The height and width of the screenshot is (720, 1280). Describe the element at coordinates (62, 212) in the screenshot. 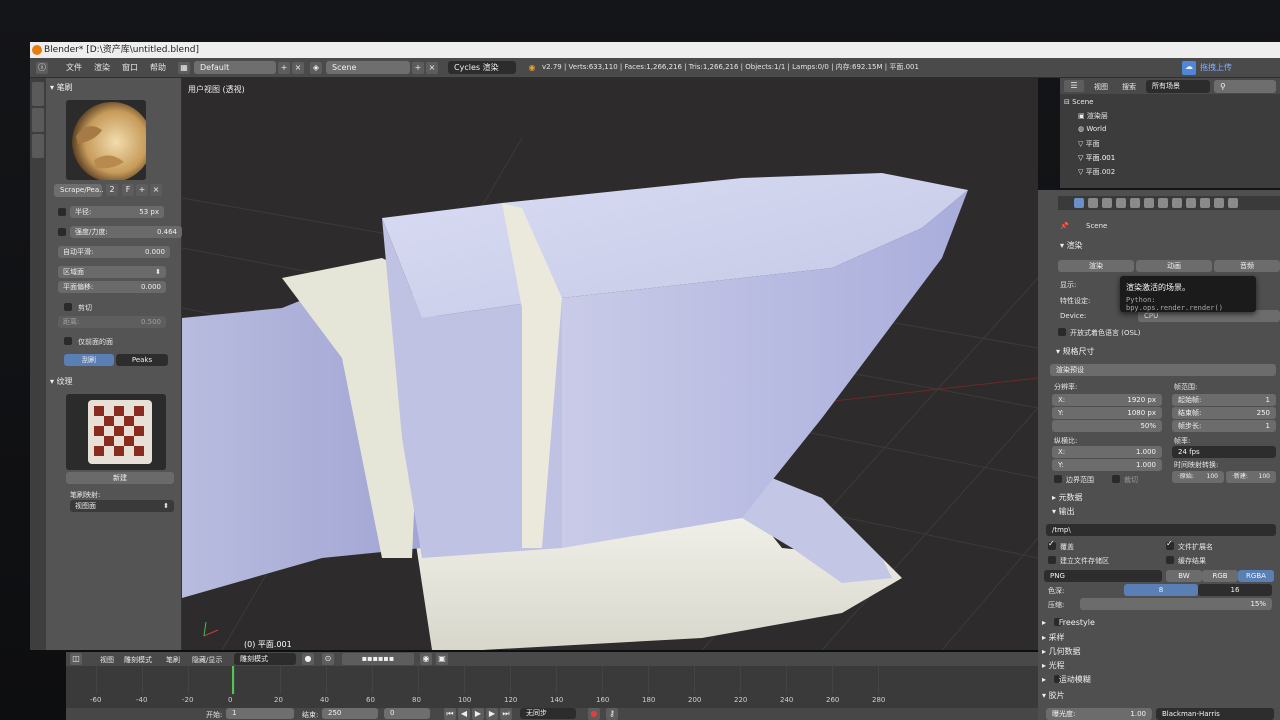

I see `radius-pressure-icon` at that location.